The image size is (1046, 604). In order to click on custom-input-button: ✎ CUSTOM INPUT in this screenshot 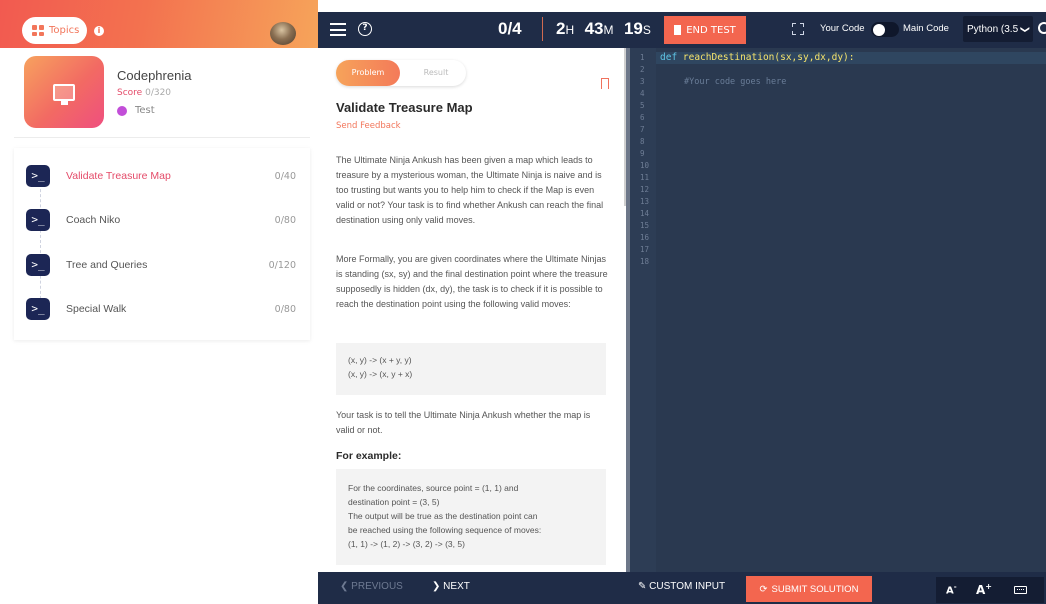, I will do `click(681, 586)`.